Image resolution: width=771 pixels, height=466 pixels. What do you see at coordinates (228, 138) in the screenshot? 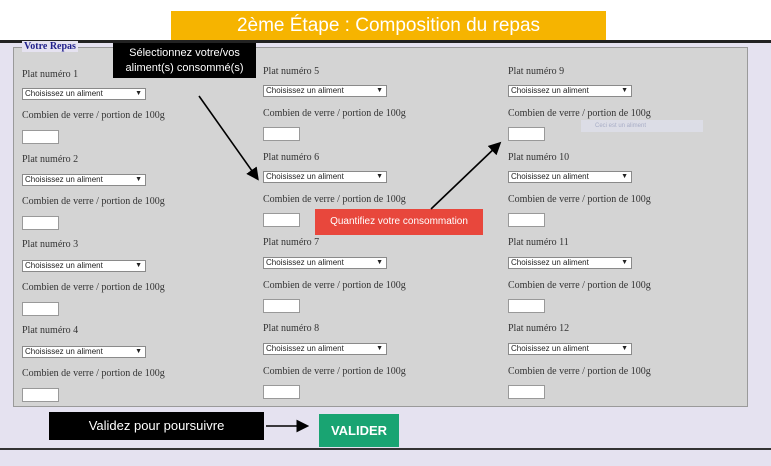
I see `arrow-to-select` at bounding box center [228, 138].